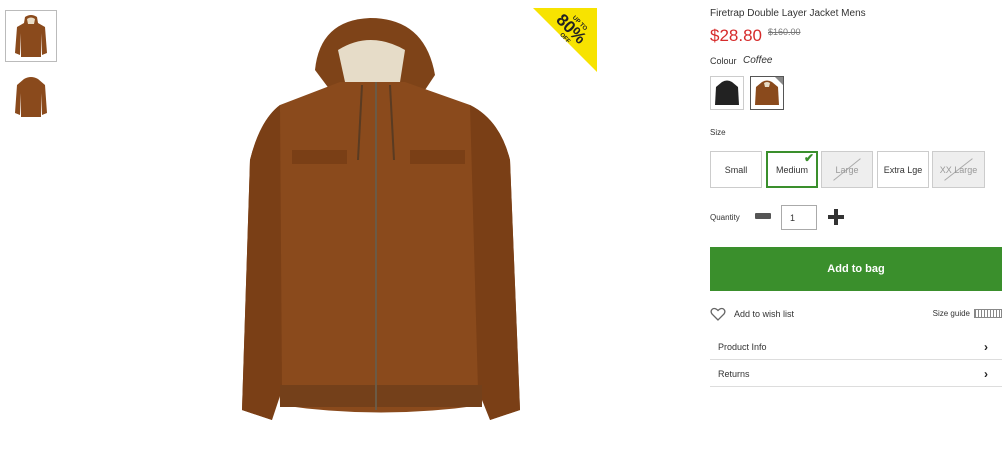  I want to click on size-medium-label: Medium, so click(791, 169).